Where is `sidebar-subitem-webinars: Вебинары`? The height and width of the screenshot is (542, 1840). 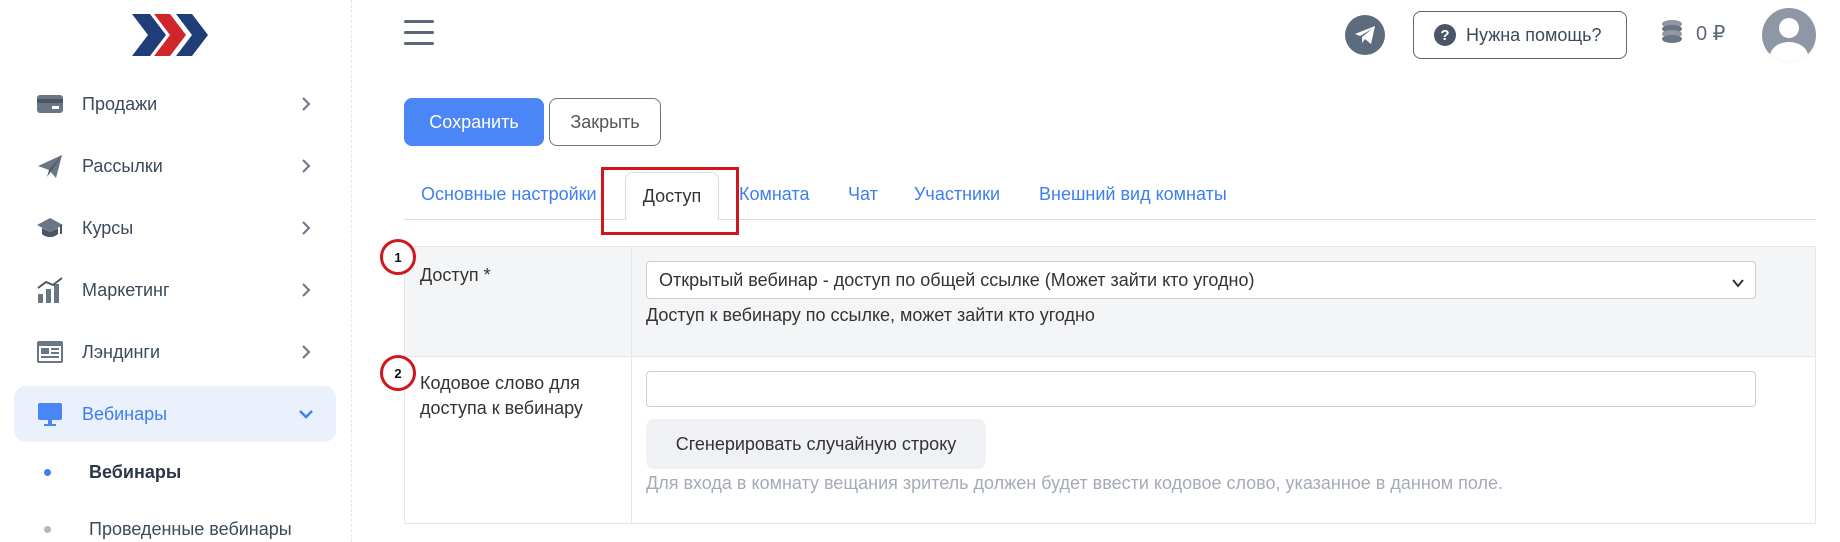 sidebar-subitem-webinars: Вебинары is located at coordinates (112, 472).